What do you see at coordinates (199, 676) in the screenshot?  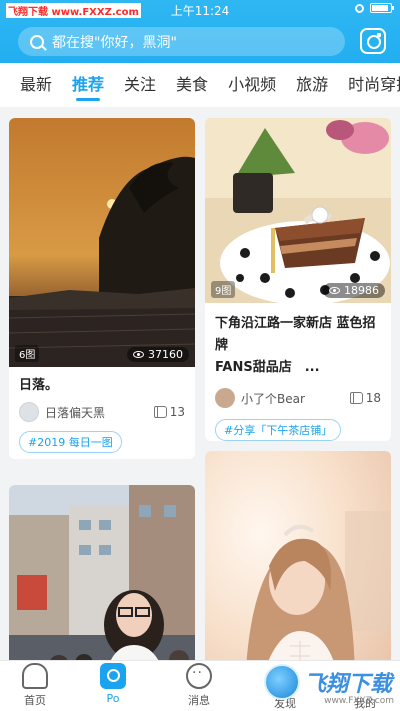 I see `message-icon` at bounding box center [199, 676].